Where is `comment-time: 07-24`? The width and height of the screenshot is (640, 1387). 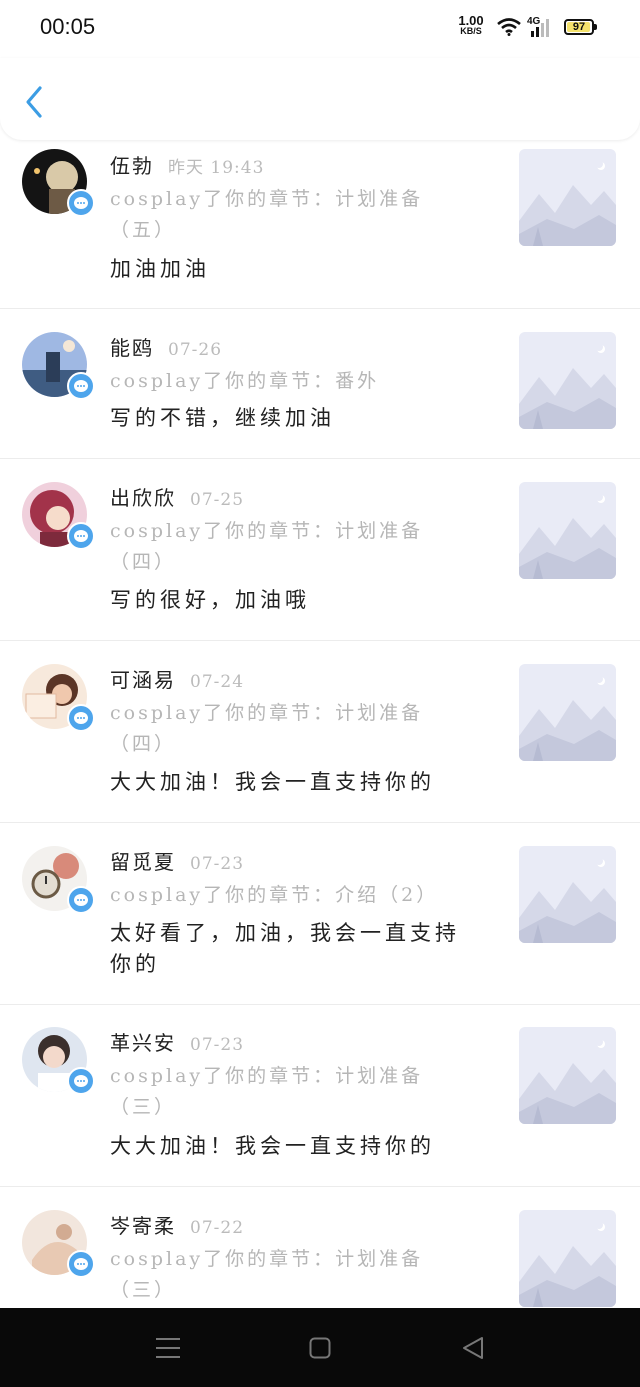
comment-time: 07-24 is located at coordinates (217, 682).